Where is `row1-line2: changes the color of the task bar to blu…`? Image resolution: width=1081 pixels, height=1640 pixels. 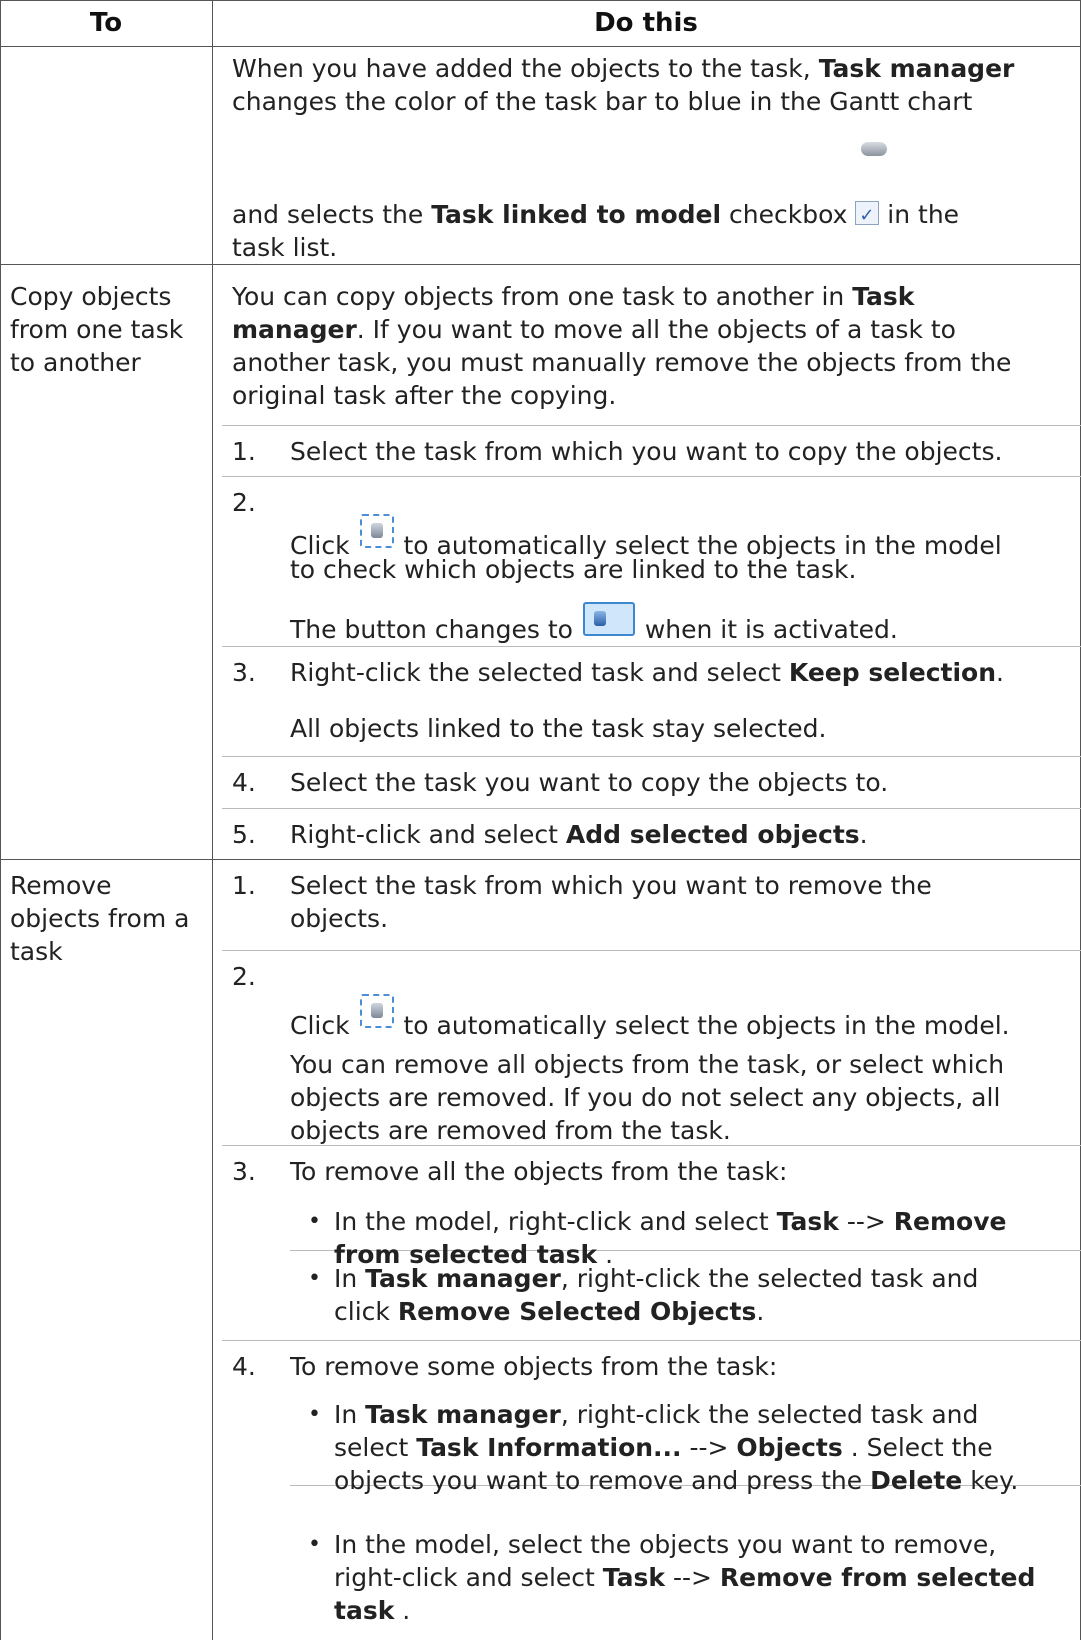 row1-line2: changes the color of the task bar to blu… is located at coordinates (602, 101).